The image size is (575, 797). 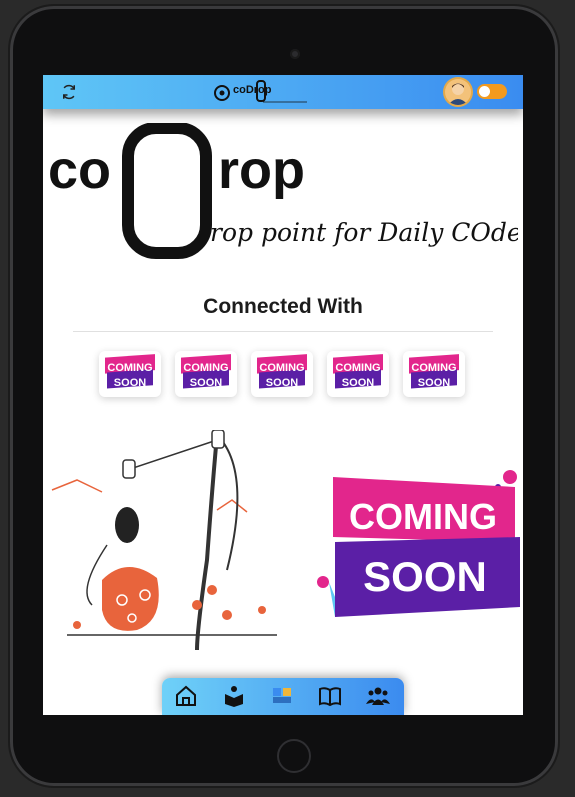 I want to click on logo-rop: rop, so click(x=261, y=170).